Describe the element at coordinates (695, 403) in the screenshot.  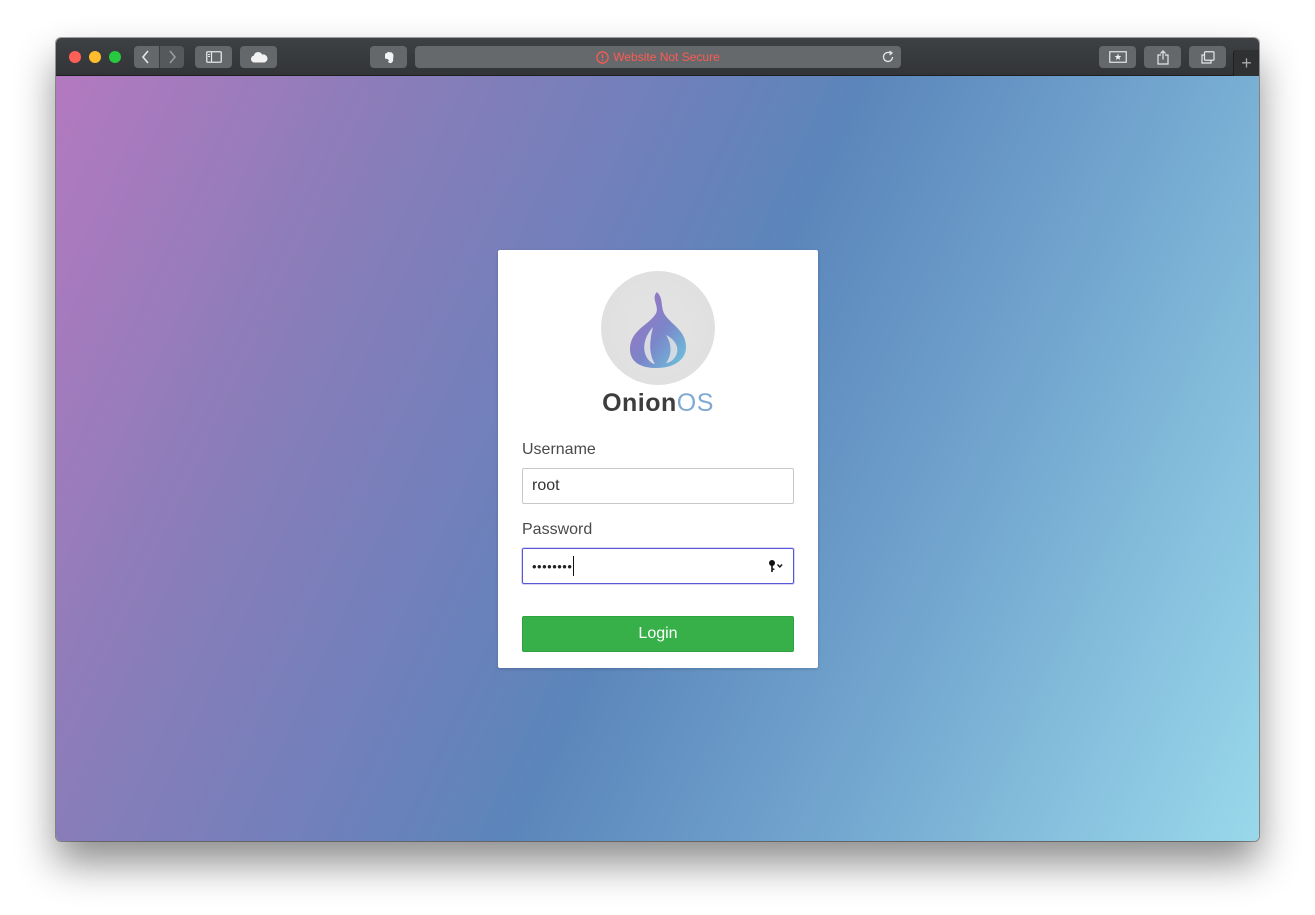
I see `brand-suffix: OS` at that location.